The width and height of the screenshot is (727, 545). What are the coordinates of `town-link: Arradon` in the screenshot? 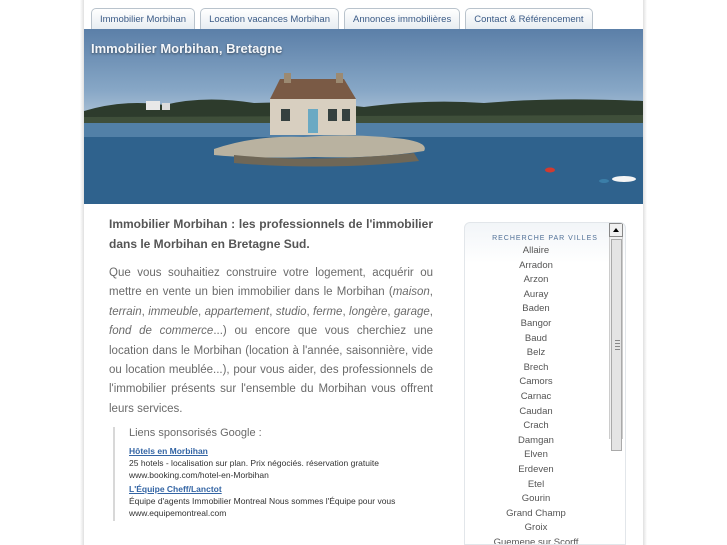 It's located at (536, 266).